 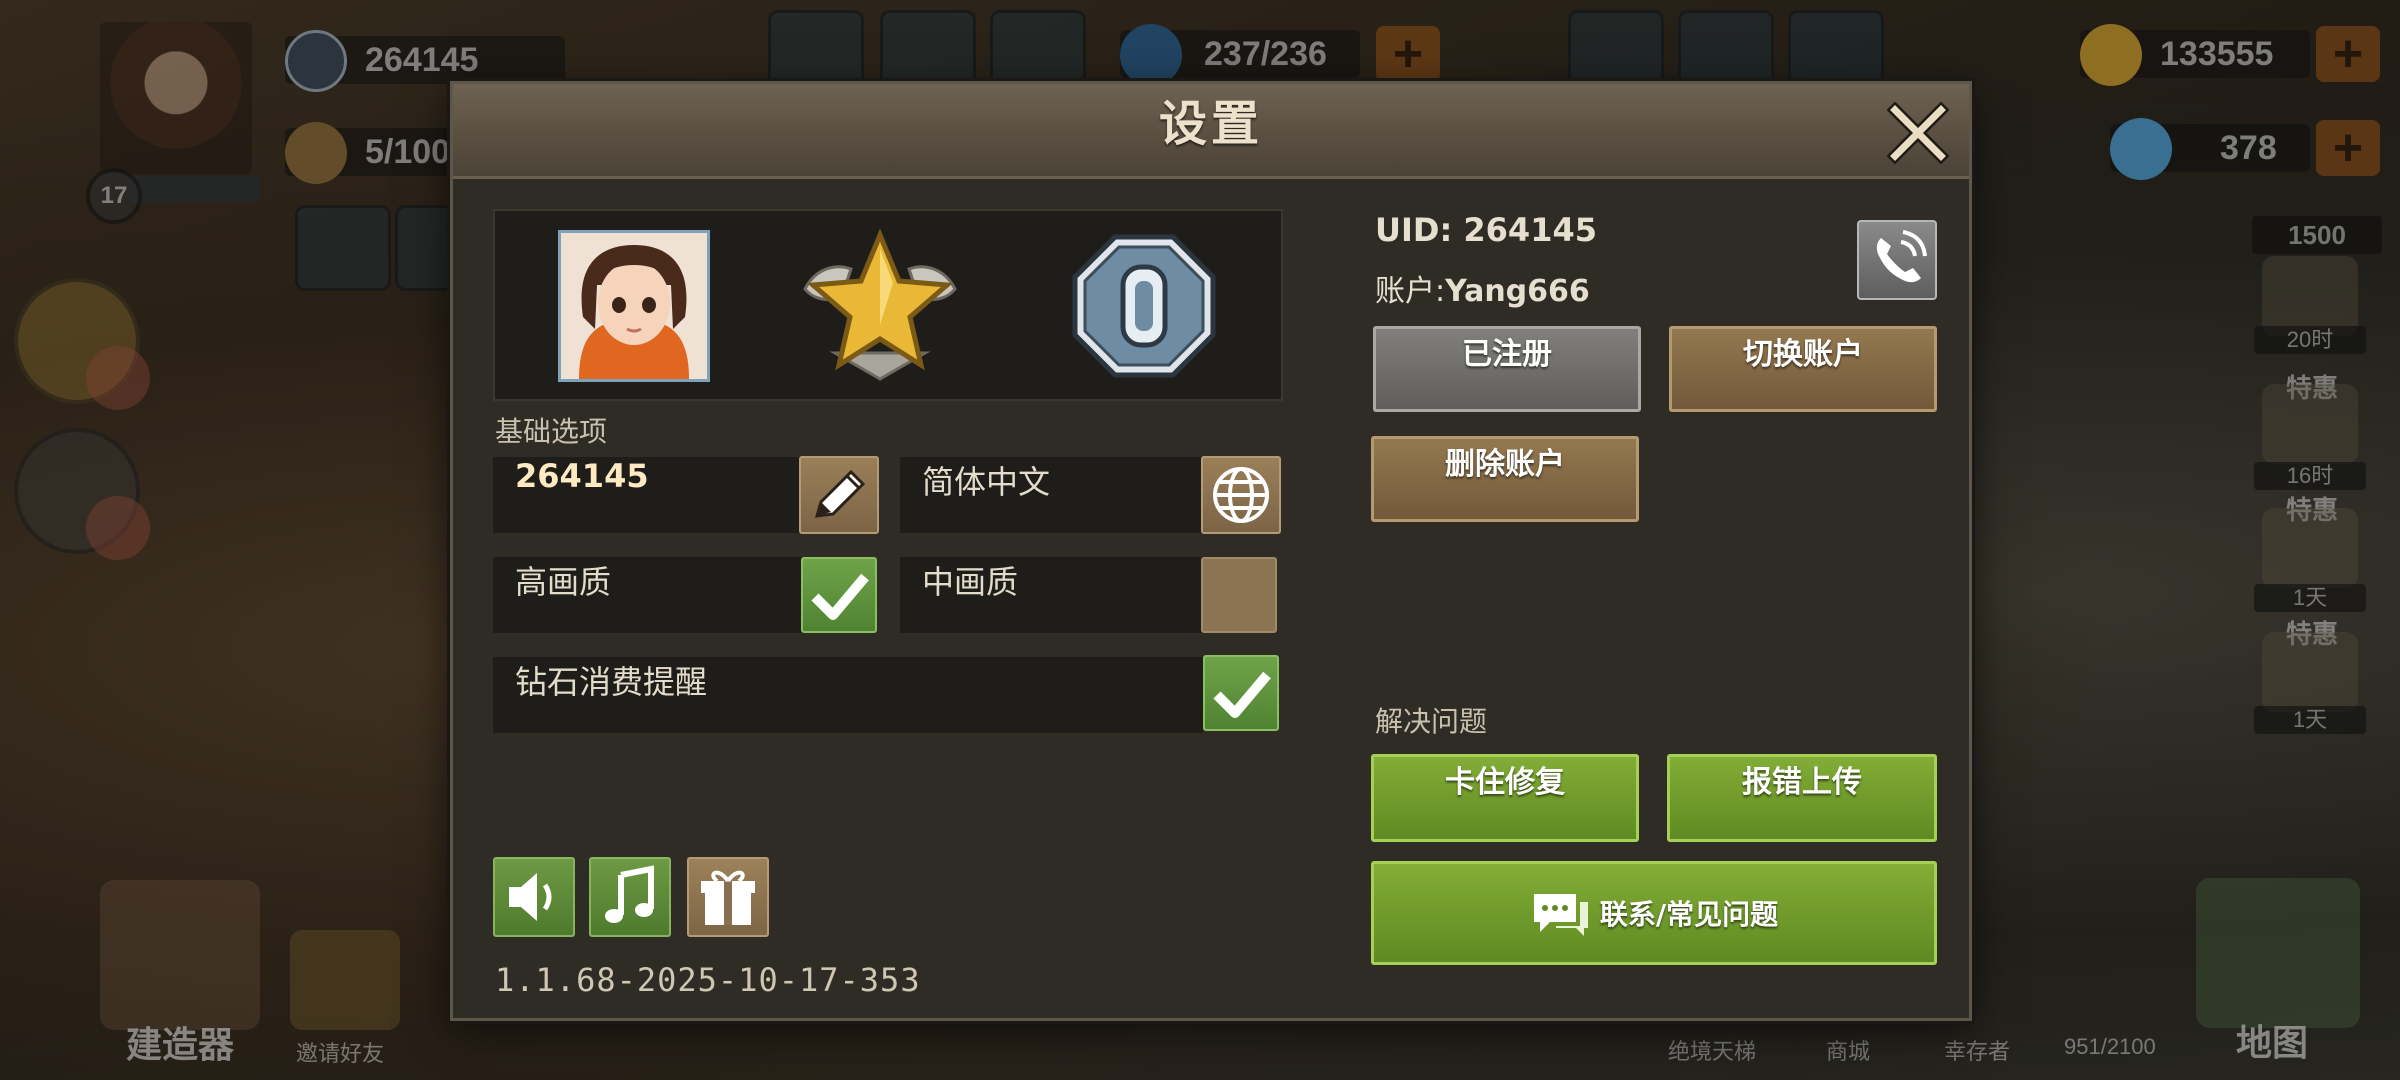 What do you see at coordinates (1505, 798) in the screenshot?
I see `stuck-fix-button: 卡住修复` at bounding box center [1505, 798].